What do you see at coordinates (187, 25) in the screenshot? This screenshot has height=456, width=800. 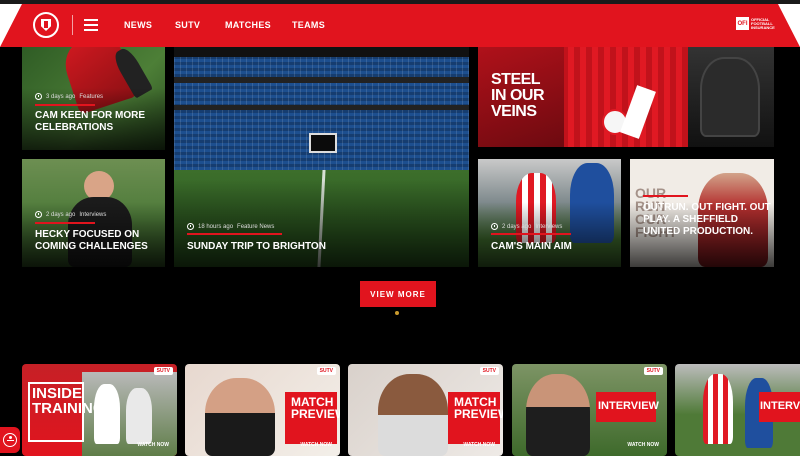 I see `nav-sutv: SUTV` at bounding box center [187, 25].